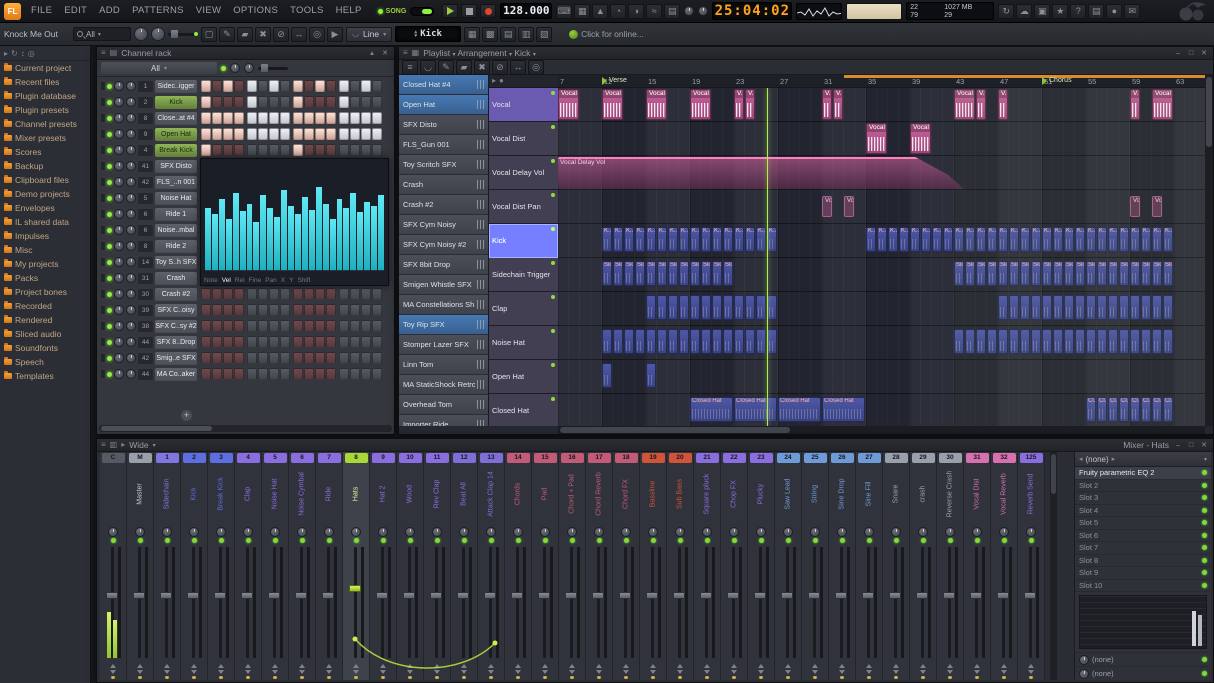 This screenshot has height=683, width=1214. Describe the element at coordinates (501, 81) in the screenshot. I see `record-arm-icon: ●` at that location.